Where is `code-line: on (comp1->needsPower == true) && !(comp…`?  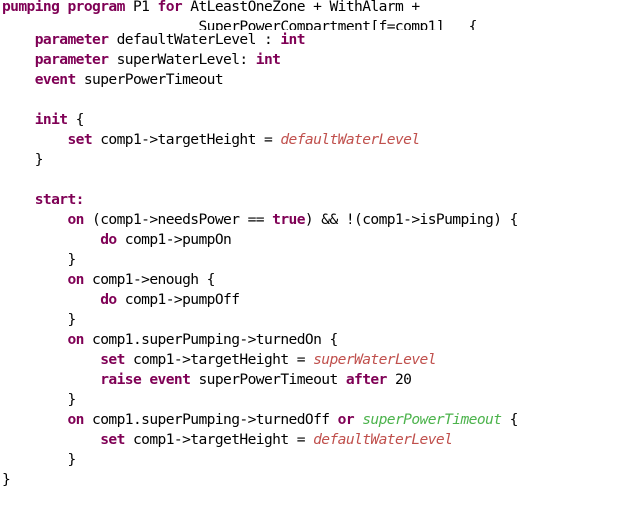 code-line: on (comp1->needsPower == true) && !(comp… is located at coordinates (317, 220).